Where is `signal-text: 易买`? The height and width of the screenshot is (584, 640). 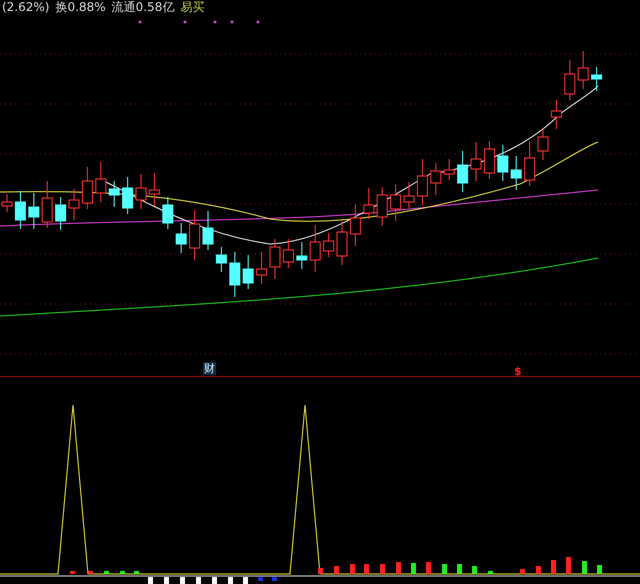
signal-text: 易买 is located at coordinates (192, 7).